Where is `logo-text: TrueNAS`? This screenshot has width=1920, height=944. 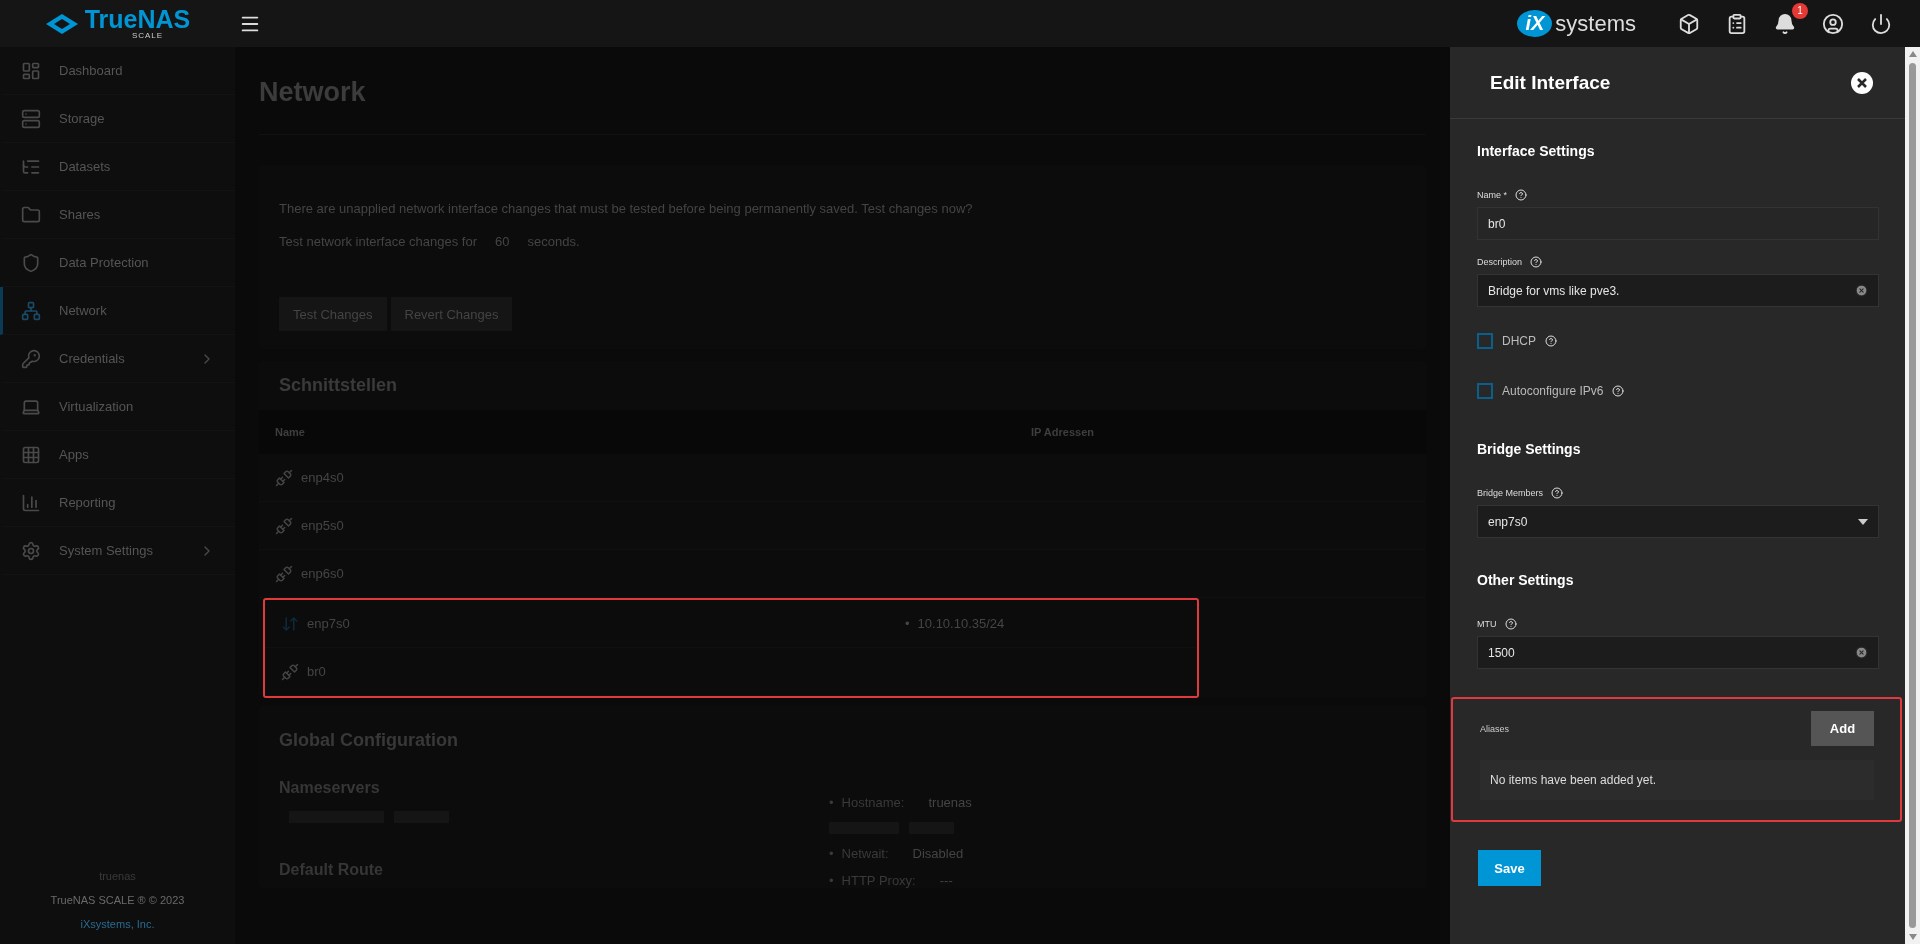
logo-text: TrueNAS is located at coordinates (137, 19).